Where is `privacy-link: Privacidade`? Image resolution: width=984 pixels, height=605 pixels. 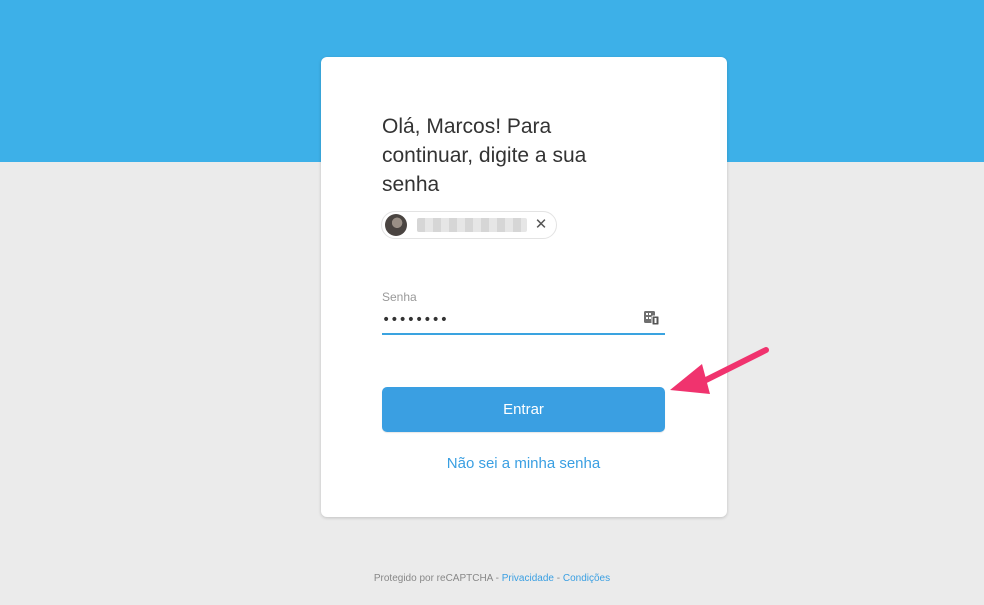
privacy-link: Privacidade is located at coordinates (528, 578).